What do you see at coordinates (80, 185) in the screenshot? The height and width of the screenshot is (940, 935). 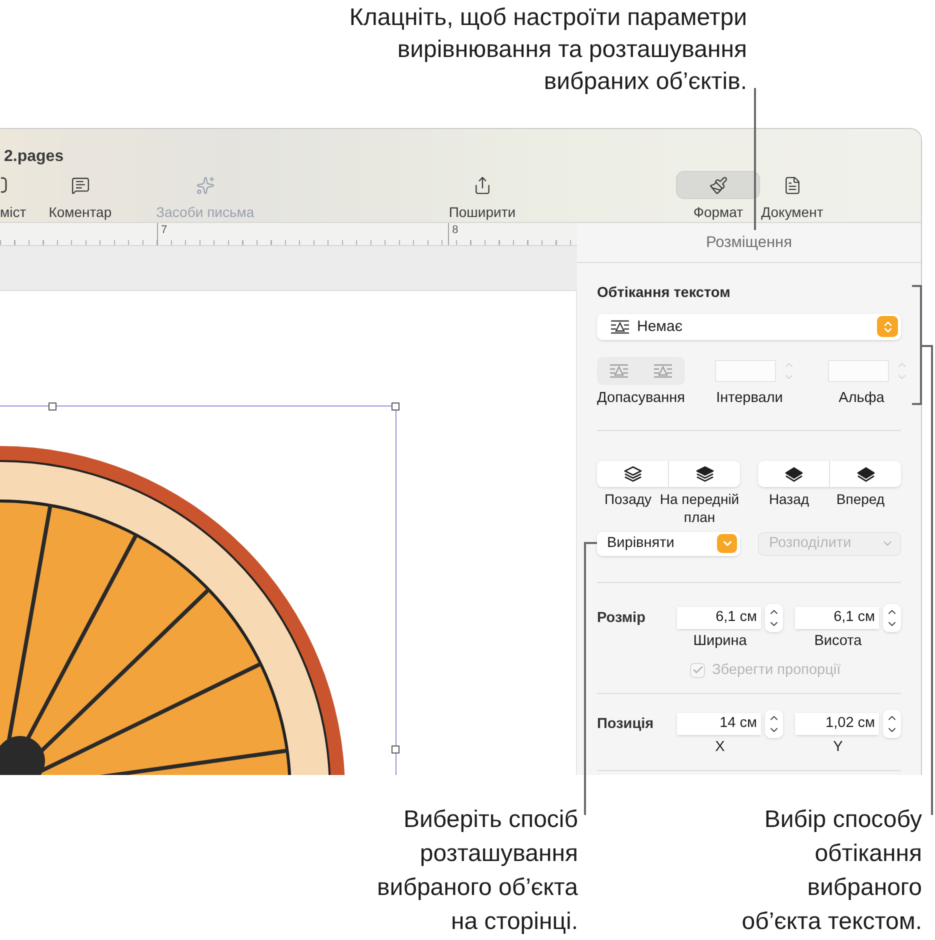 I see `speech-bubble-icon` at bounding box center [80, 185].